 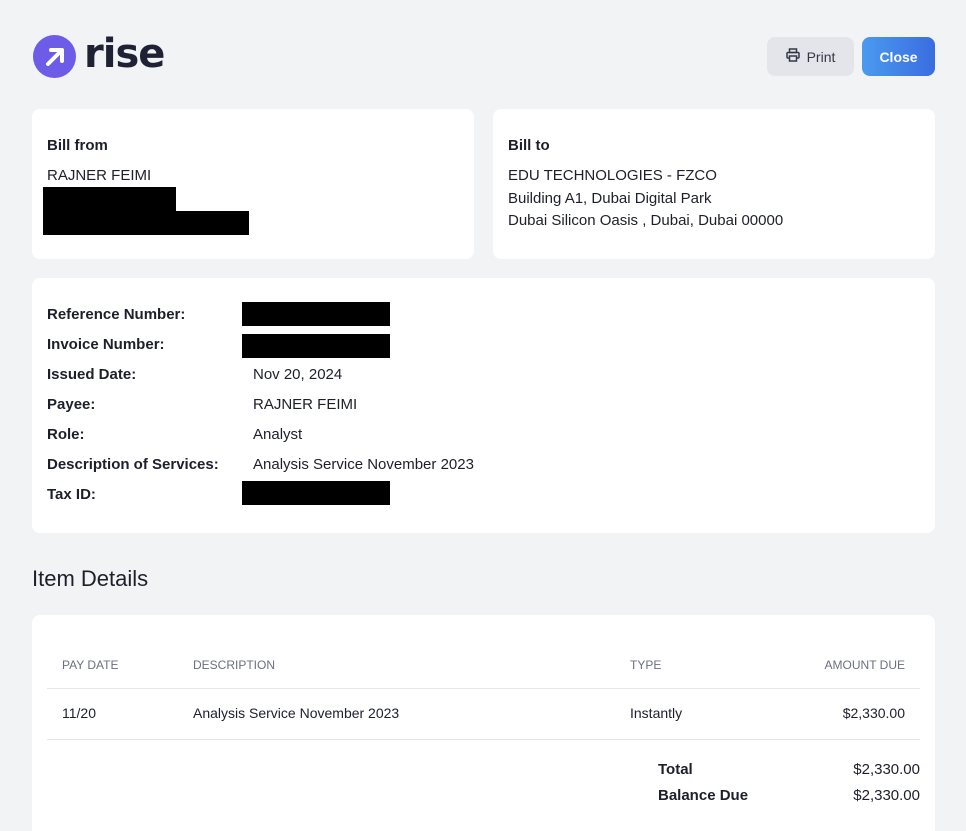 I want to click on bill-from-title: Bill from, so click(x=77, y=145).